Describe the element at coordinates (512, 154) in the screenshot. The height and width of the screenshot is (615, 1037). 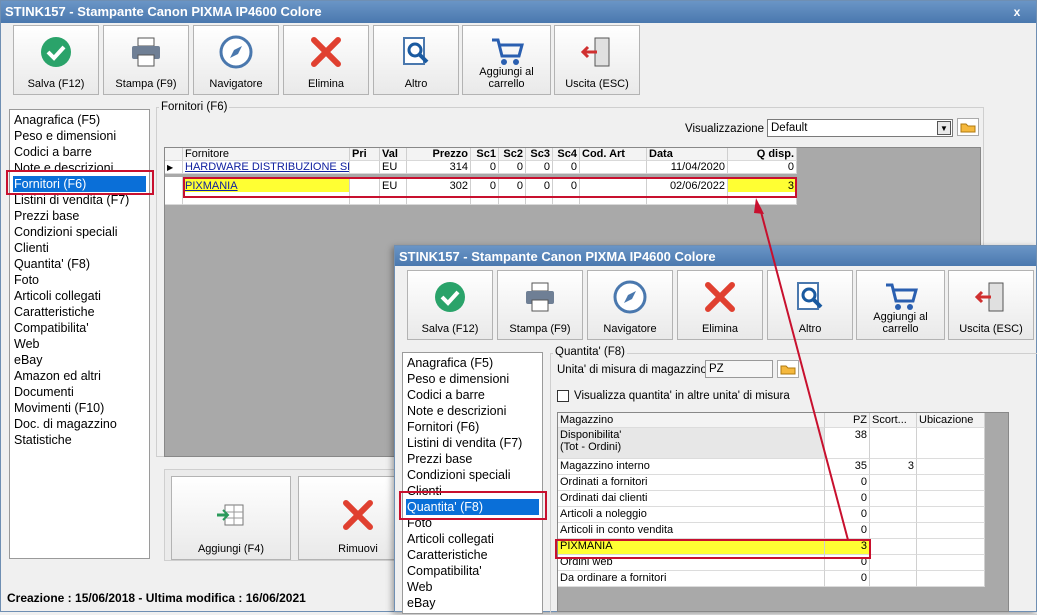
I see `column-header: Sc2` at that location.